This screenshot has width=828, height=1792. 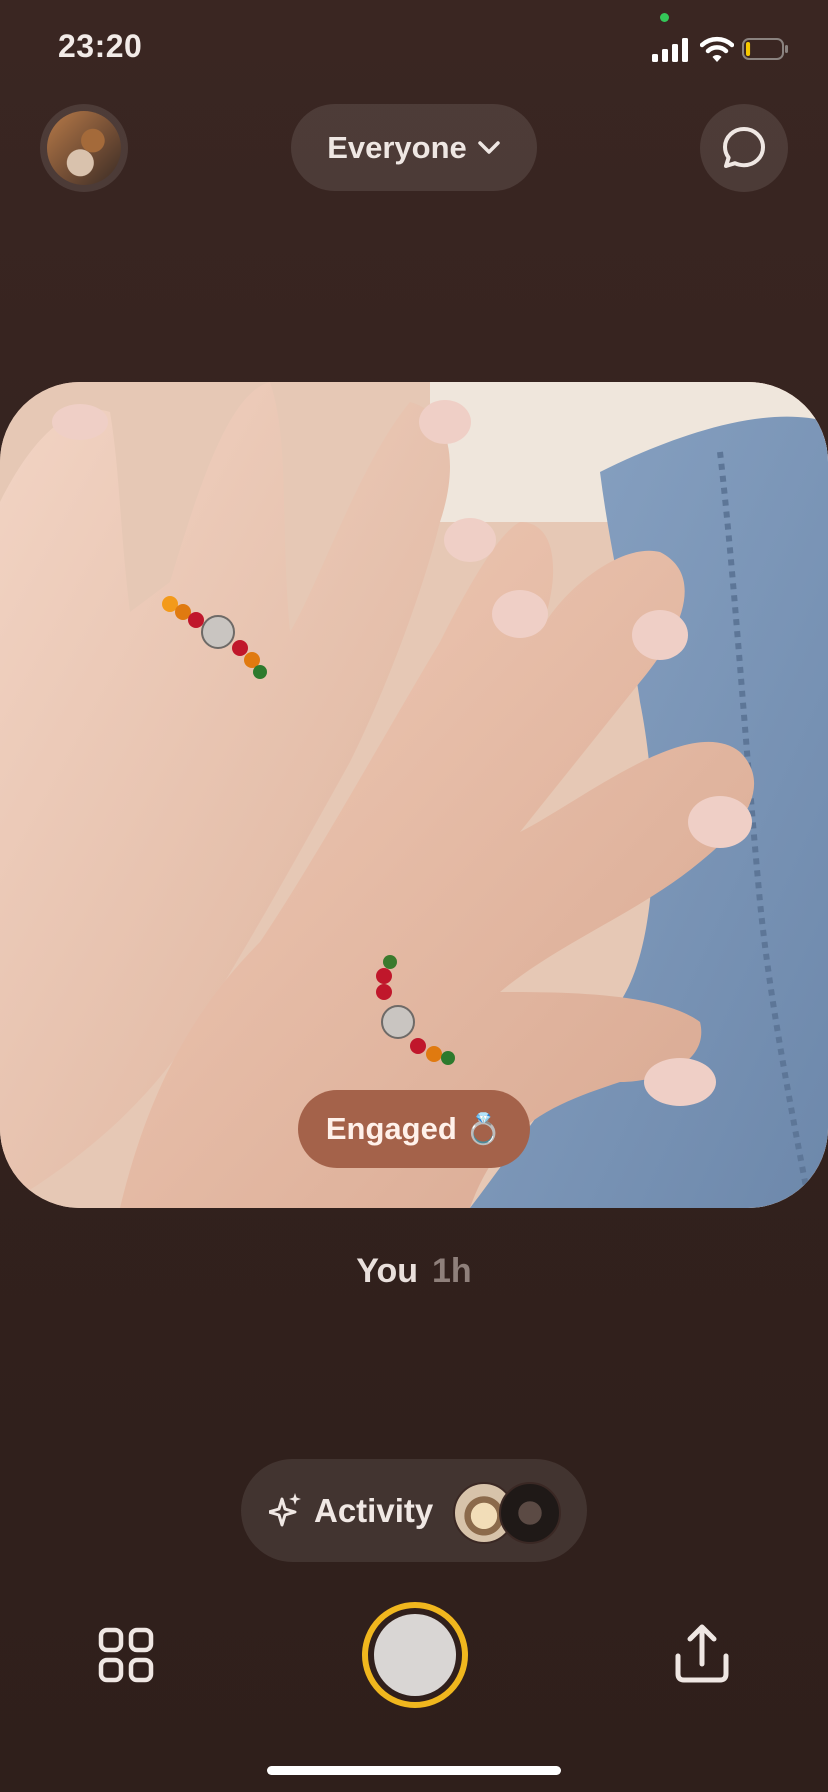 I want to click on post-age: 1h, so click(x=452, y=1271).